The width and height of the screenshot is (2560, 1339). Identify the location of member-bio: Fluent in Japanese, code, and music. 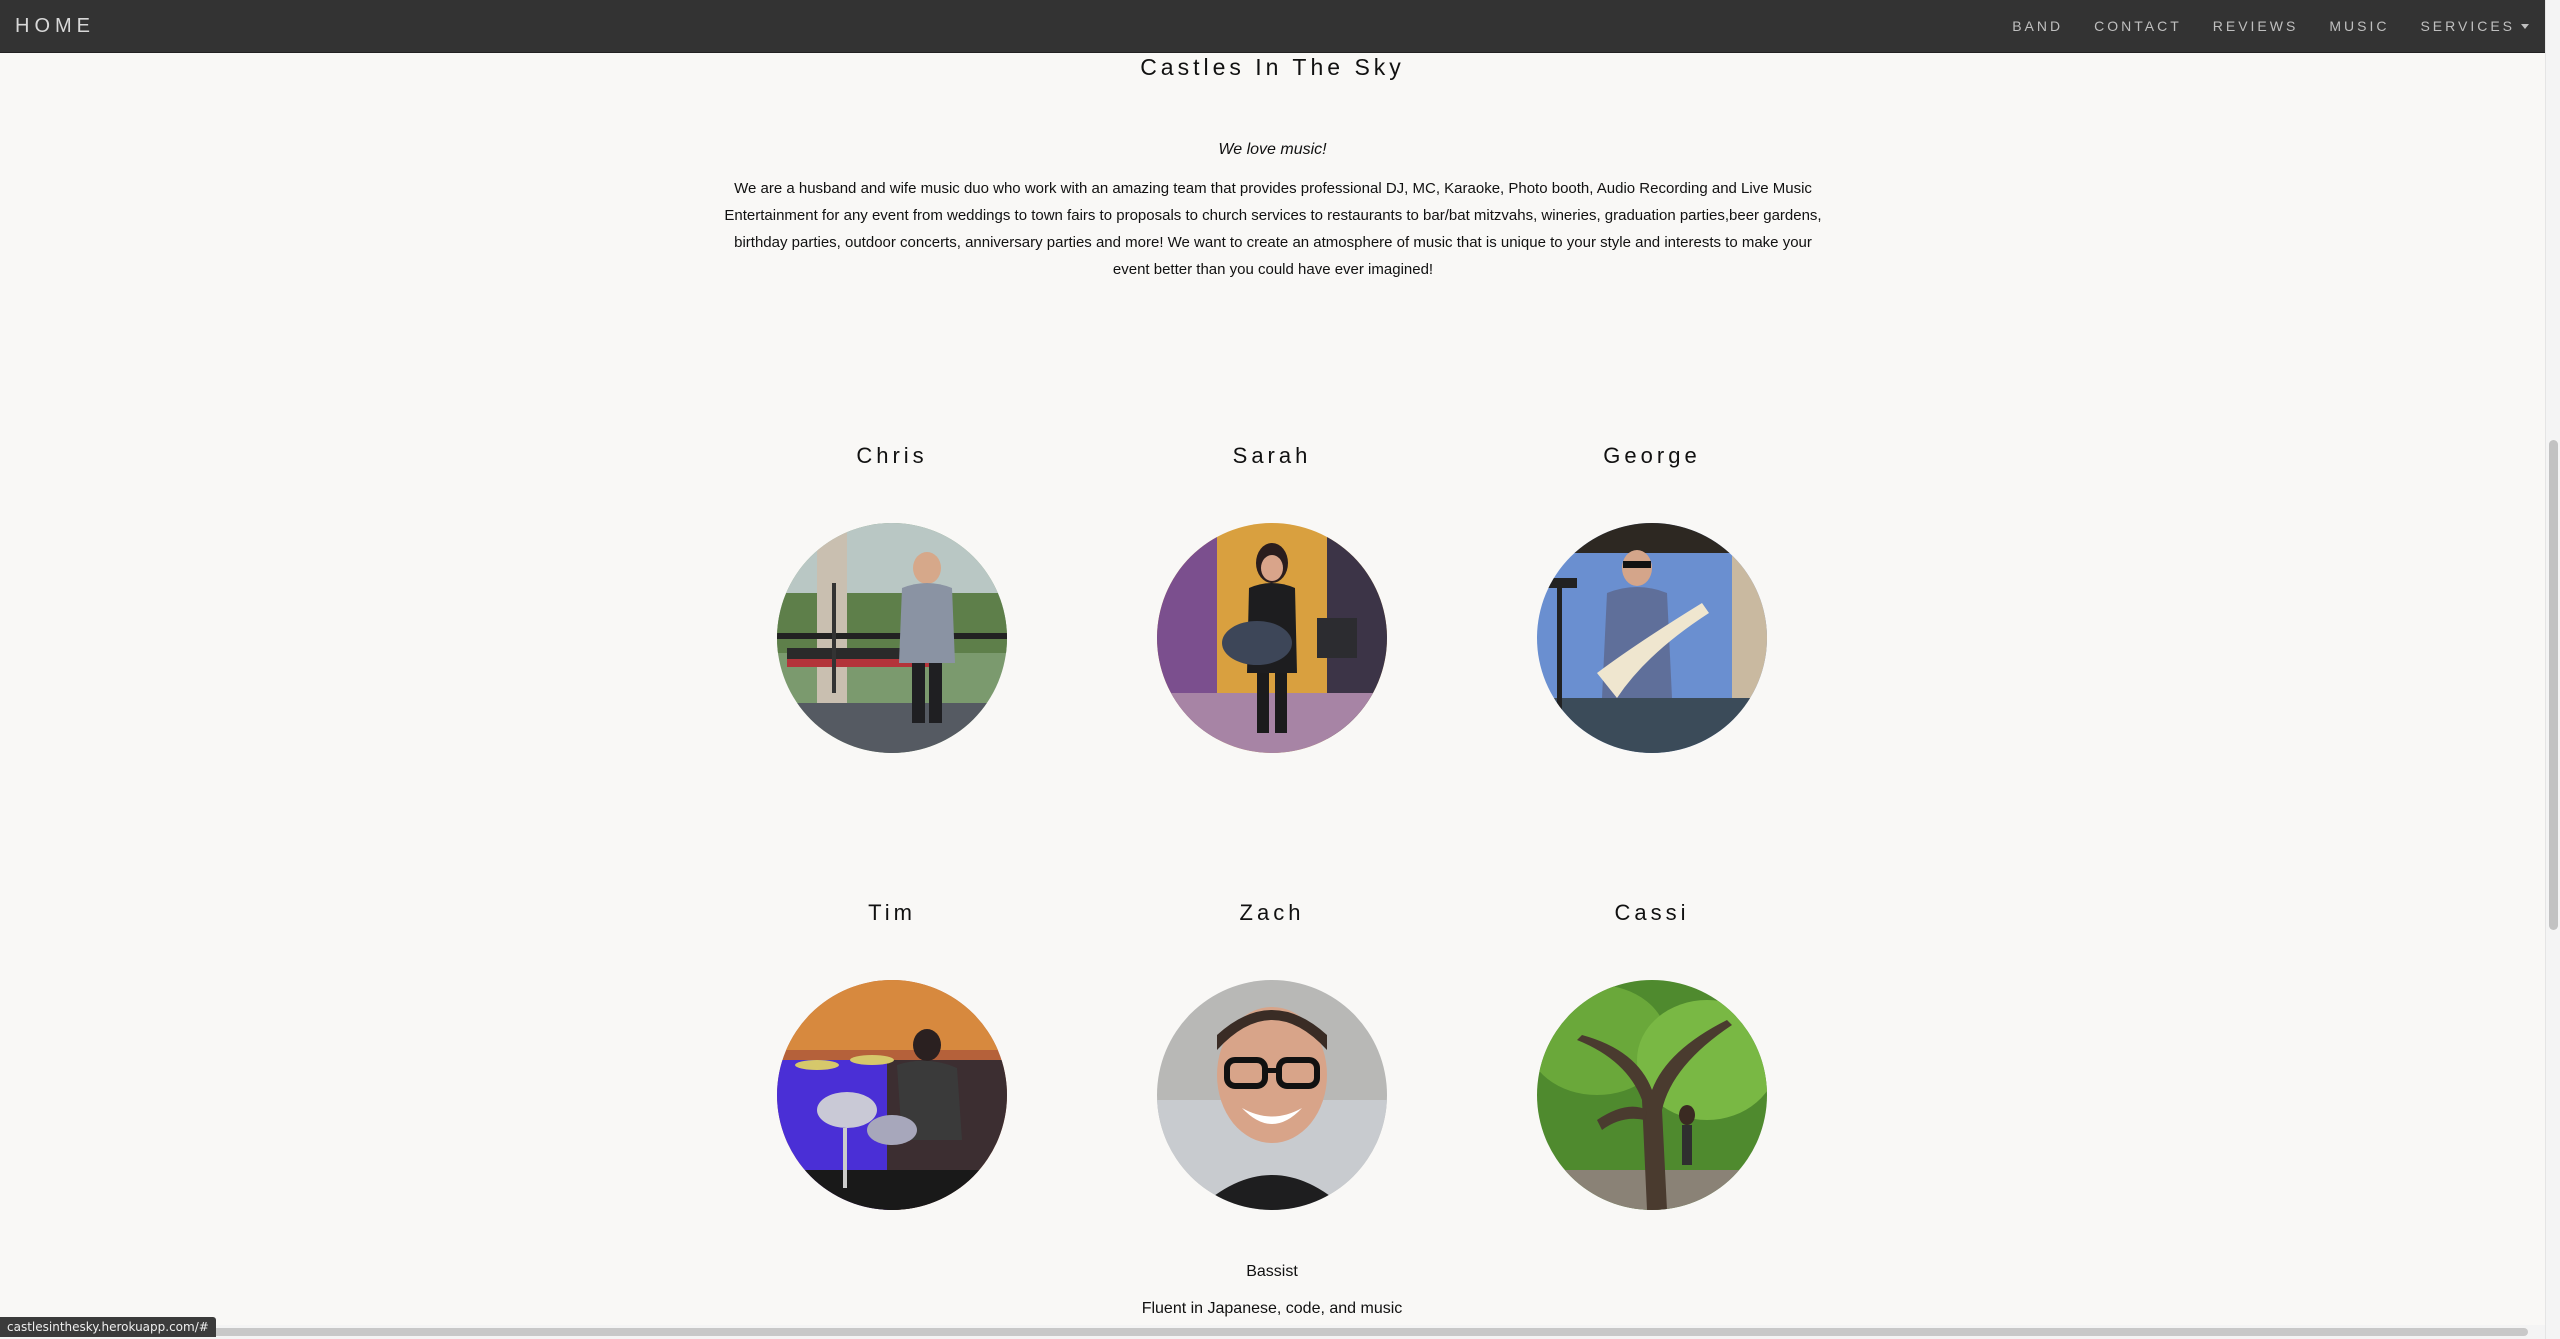
(1272, 1308).